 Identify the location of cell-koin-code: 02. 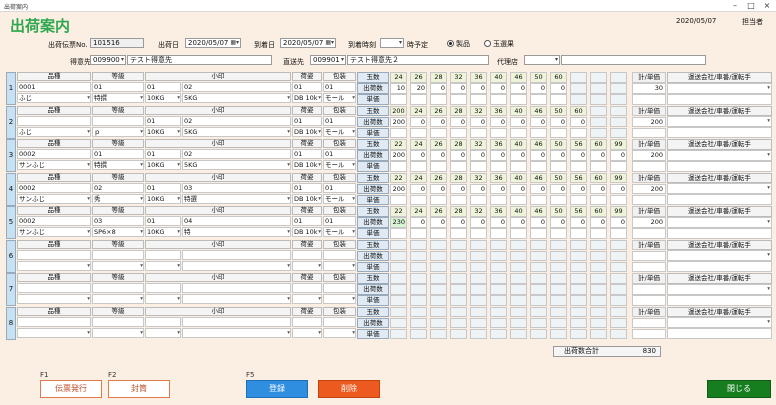
(236, 120).